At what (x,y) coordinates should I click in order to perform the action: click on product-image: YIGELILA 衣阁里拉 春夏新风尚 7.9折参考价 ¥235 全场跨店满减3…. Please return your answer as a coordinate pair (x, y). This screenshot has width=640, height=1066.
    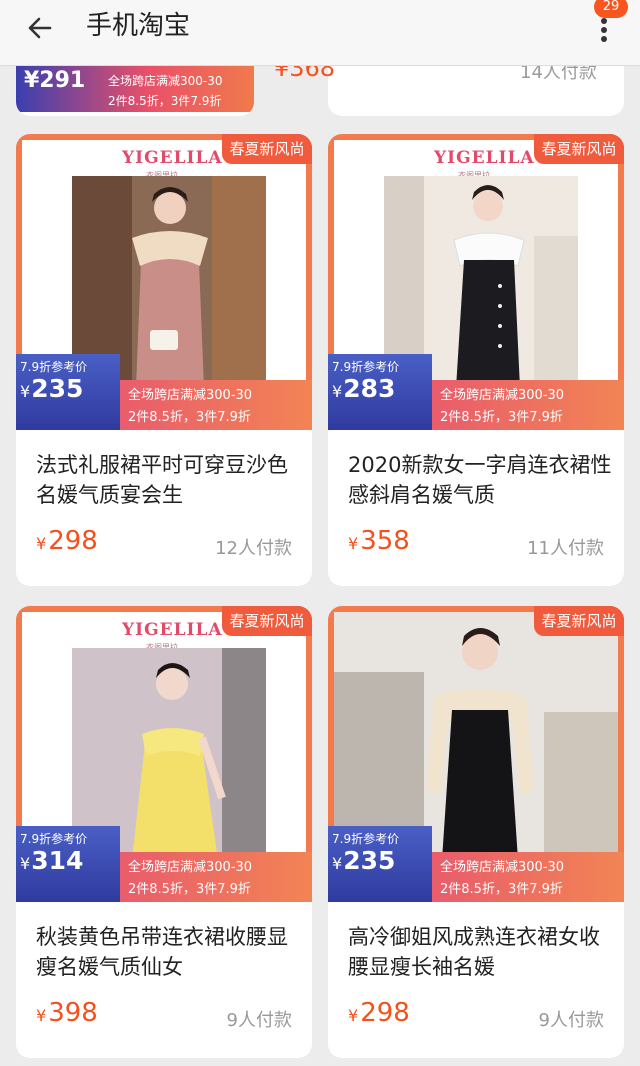
    Looking at the image, I should click on (164, 282).